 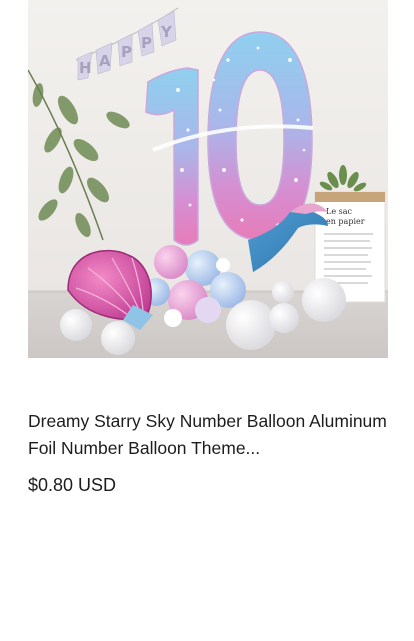 What do you see at coordinates (72, 485) in the screenshot?
I see `product-price: $0.80 USD` at bounding box center [72, 485].